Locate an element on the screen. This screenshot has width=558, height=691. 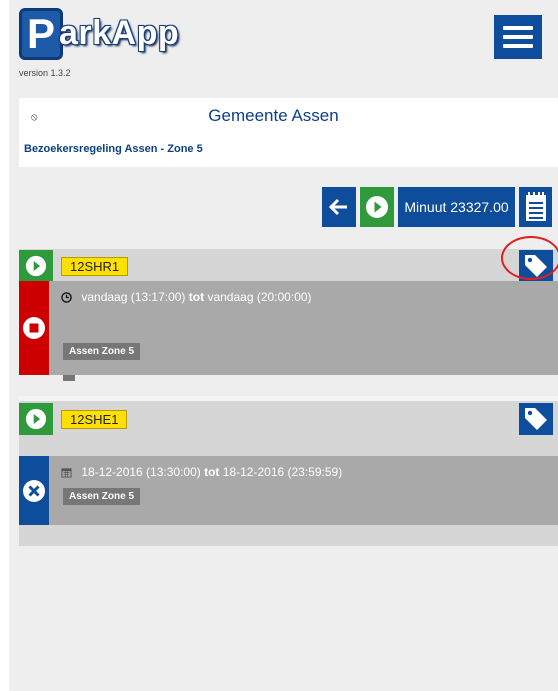
location-subtitle: Bezoekersregeling Assen - Zone 5 is located at coordinates (113, 149).